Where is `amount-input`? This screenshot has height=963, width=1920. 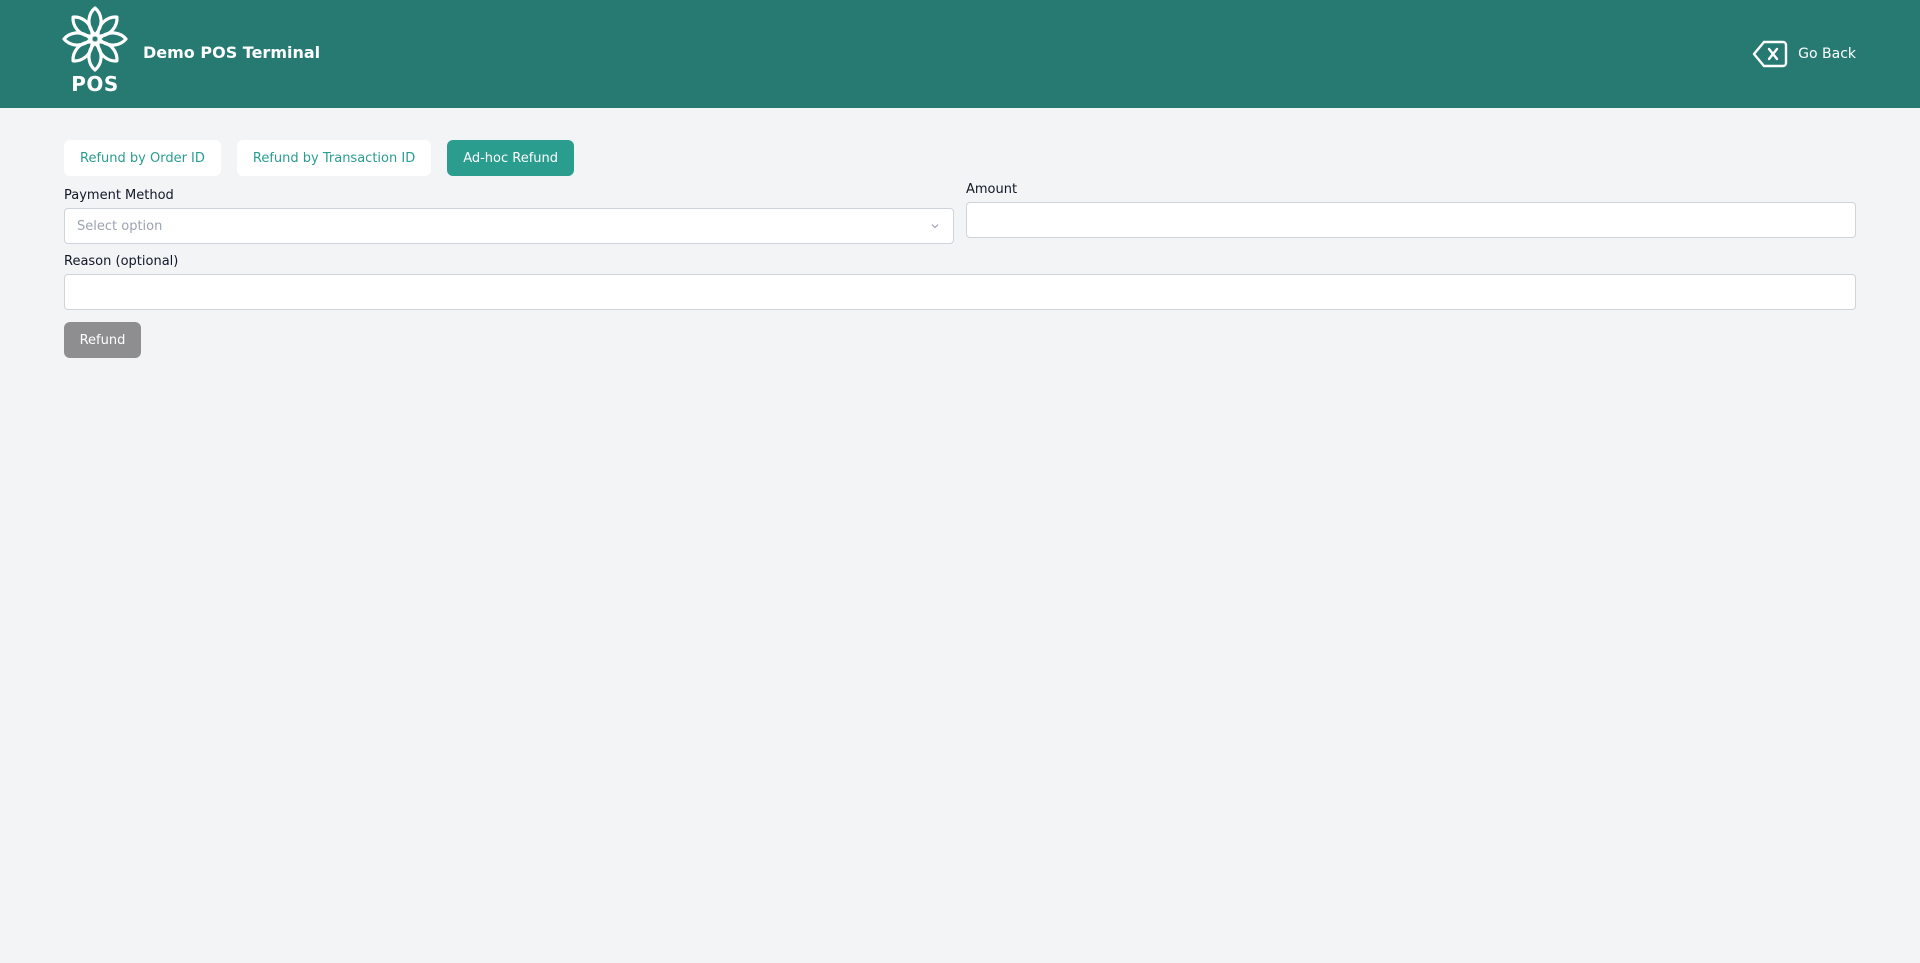
amount-input is located at coordinates (1411, 220).